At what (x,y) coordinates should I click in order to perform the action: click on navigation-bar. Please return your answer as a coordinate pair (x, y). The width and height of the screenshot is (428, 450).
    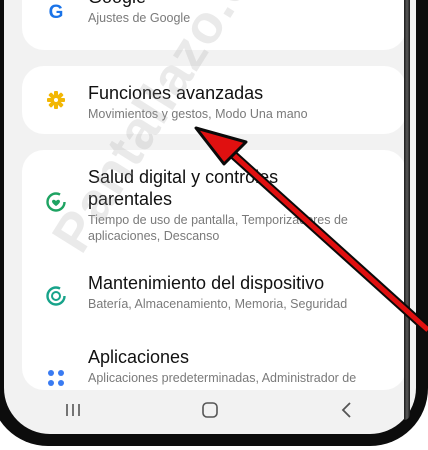
    Looking at the image, I should click on (210, 410).